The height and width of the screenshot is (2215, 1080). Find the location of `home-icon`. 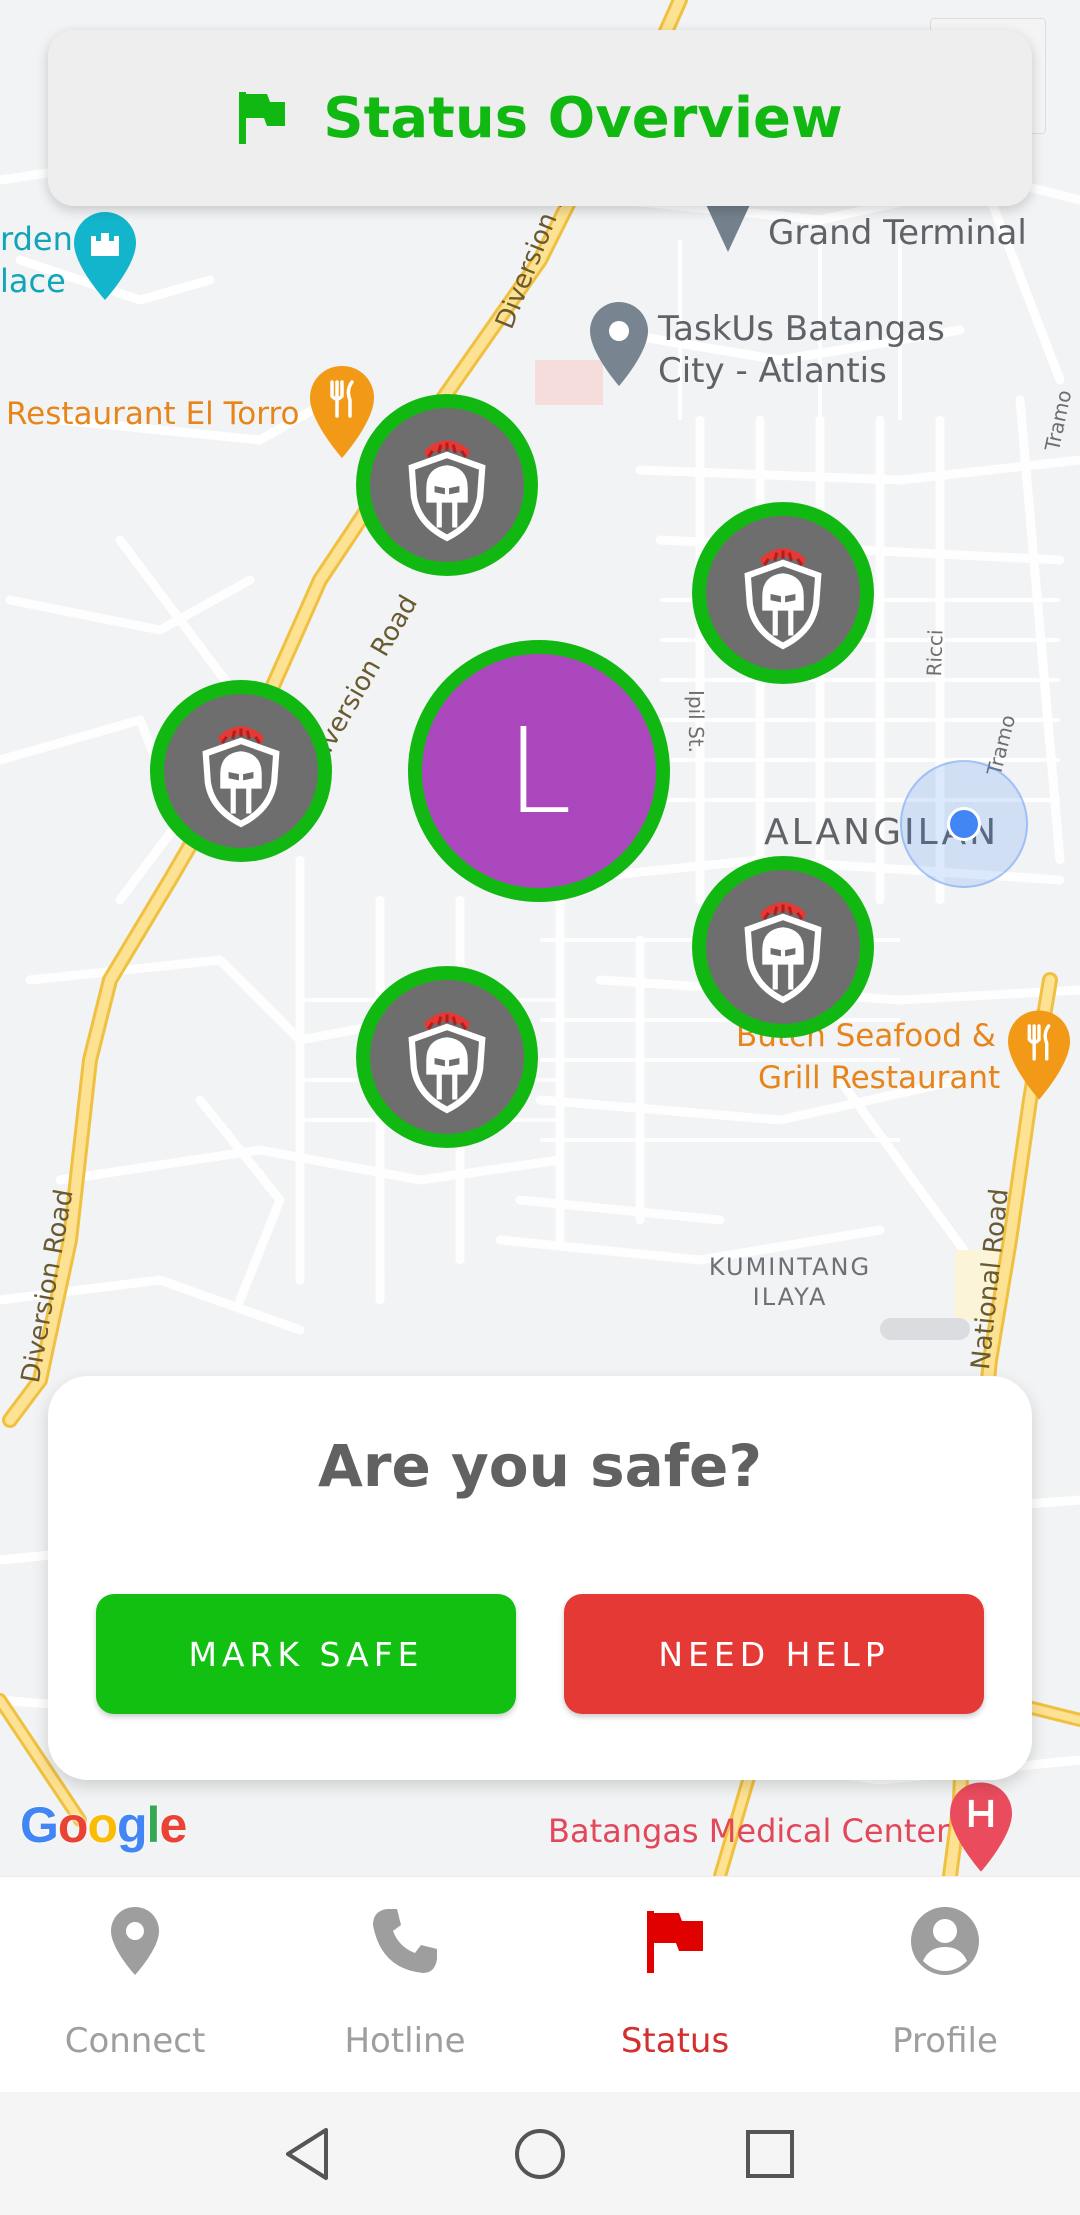

home-icon is located at coordinates (540, 2154).